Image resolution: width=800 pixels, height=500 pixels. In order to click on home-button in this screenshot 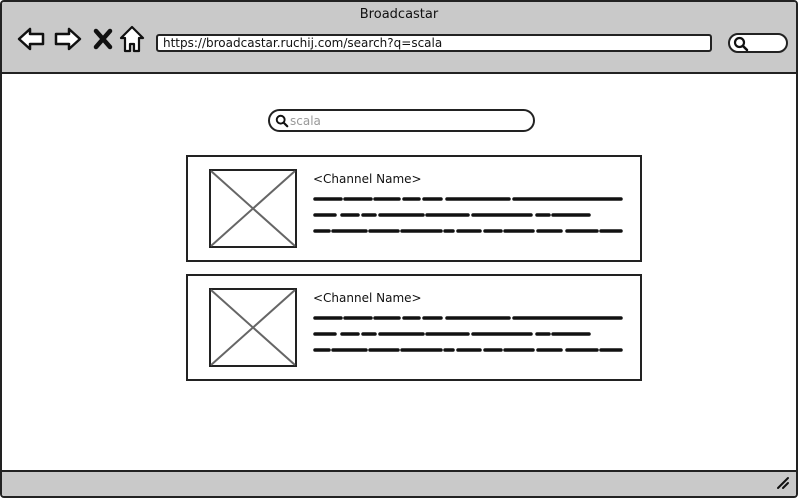, I will do `click(132, 39)`.